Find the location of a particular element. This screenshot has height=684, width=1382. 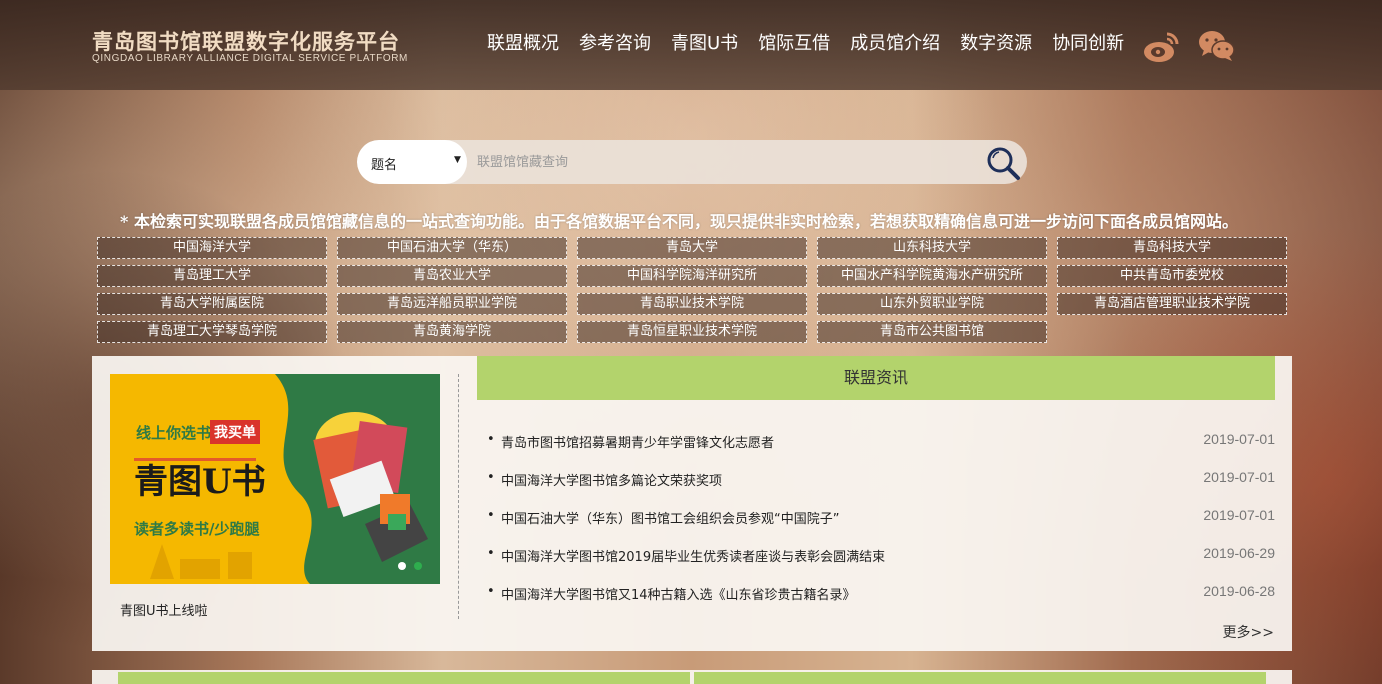

member-library-link: 山东科技大学 is located at coordinates (932, 248).